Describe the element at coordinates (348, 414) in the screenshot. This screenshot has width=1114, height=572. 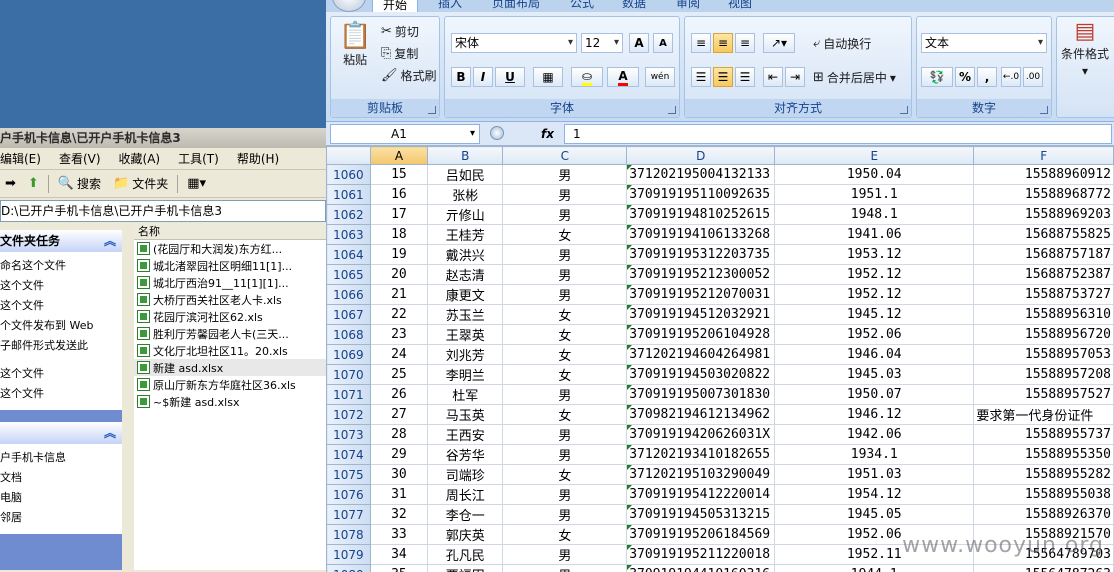
I see `row-header: 1072` at that location.